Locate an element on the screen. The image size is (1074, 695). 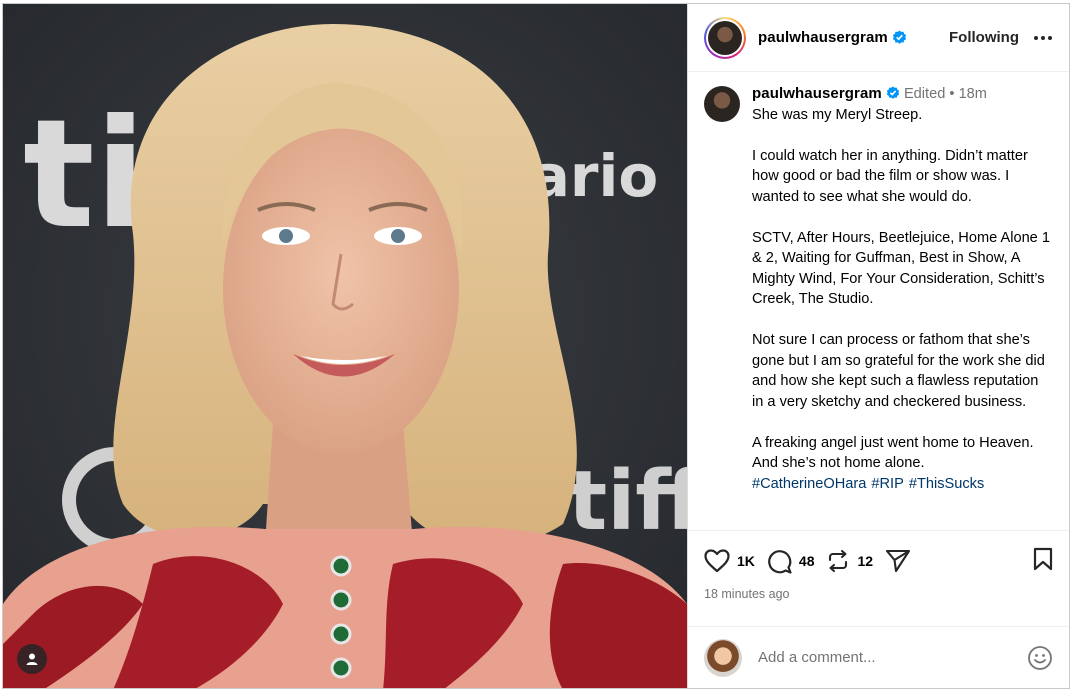
face is located at coordinates (341, 289).